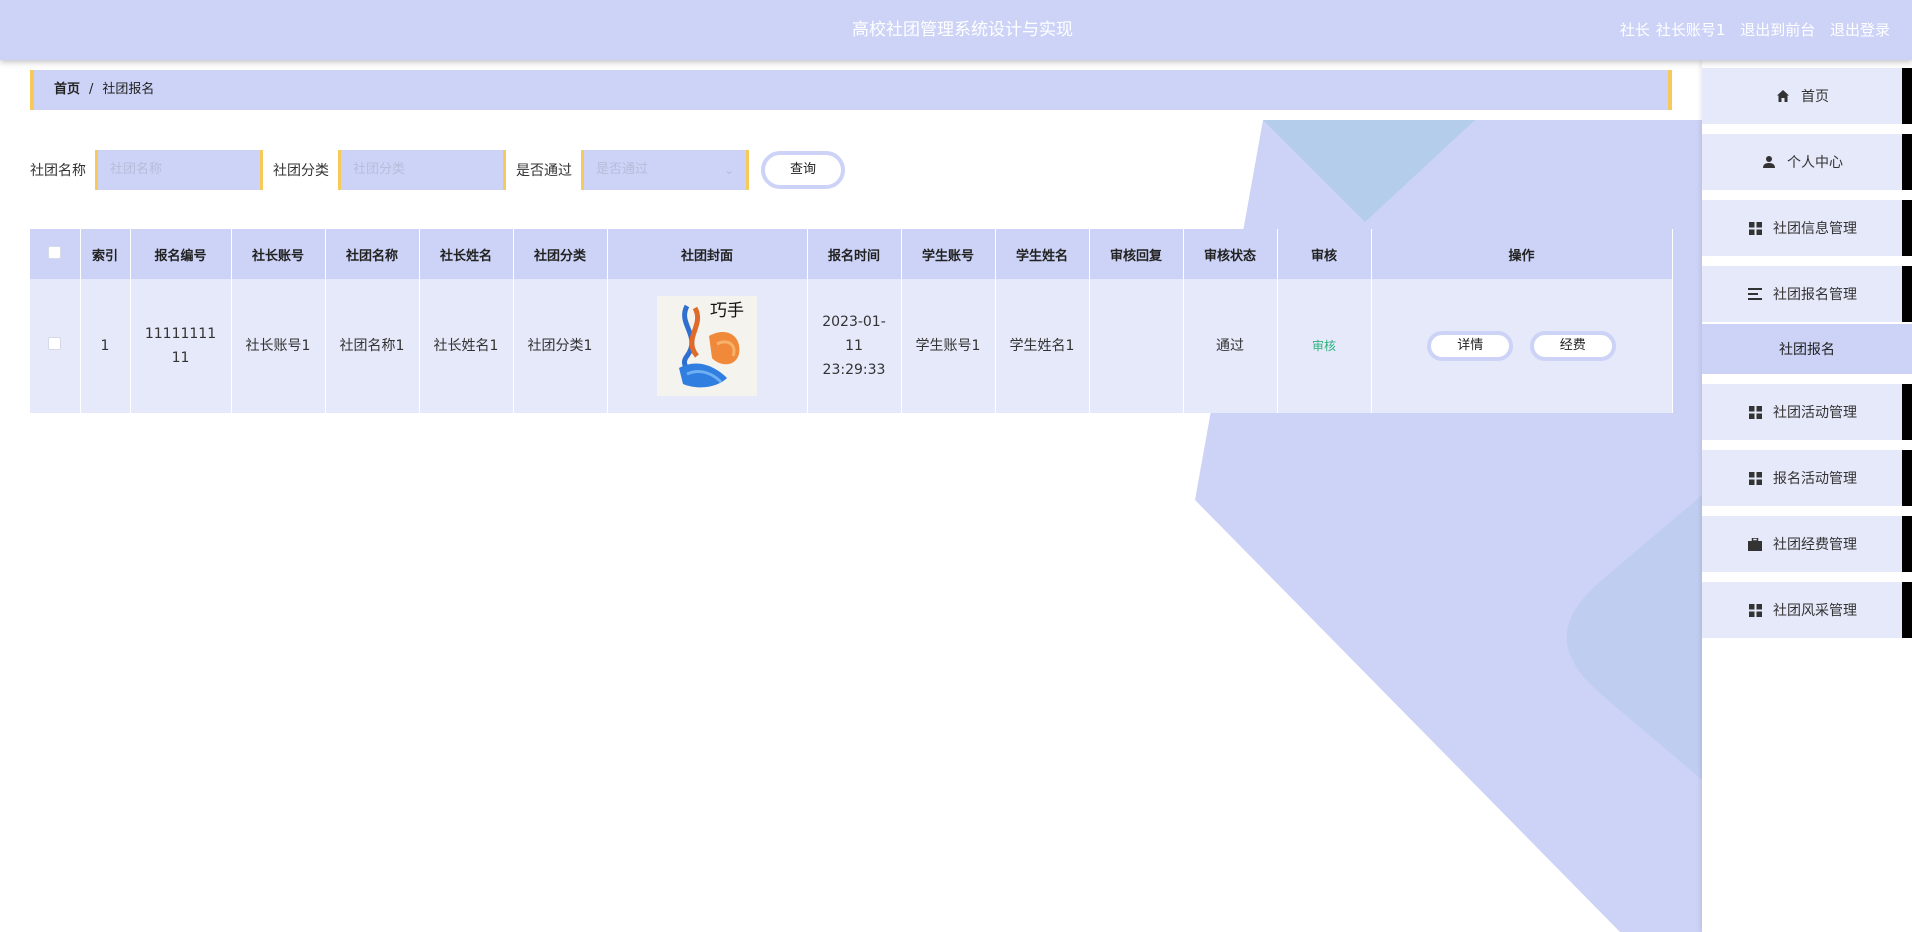 The image size is (1912, 932). What do you see at coordinates (1690, 30) in the screenshot?
I see `user-account: 社长账号1` at bounding box center [1690, 30].